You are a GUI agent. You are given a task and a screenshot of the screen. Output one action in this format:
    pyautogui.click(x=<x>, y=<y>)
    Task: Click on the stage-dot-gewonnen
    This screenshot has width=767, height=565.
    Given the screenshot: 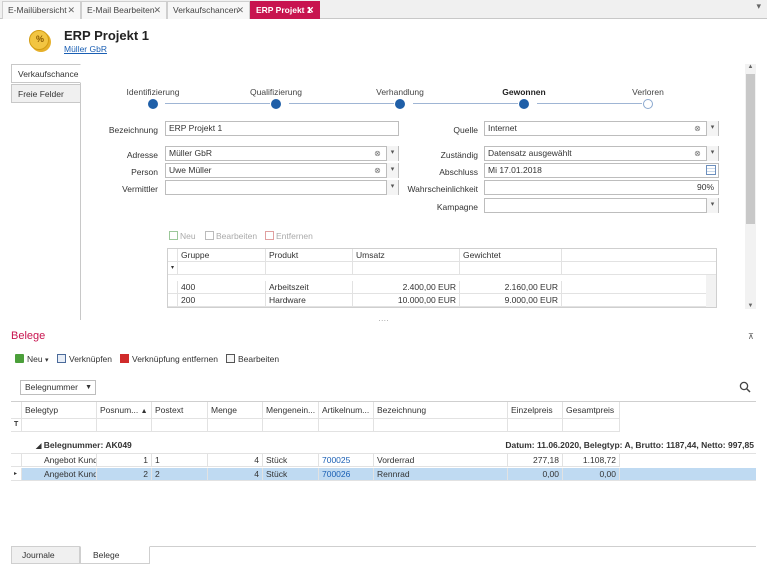 What is the action you would take?
    pyautogui.click(x=524, y=104)
    